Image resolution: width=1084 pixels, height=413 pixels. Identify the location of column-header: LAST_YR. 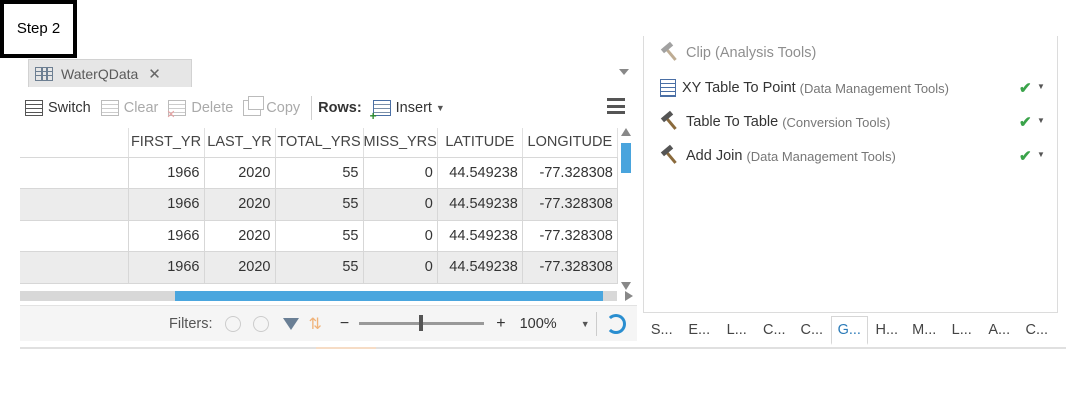
(240, 143).